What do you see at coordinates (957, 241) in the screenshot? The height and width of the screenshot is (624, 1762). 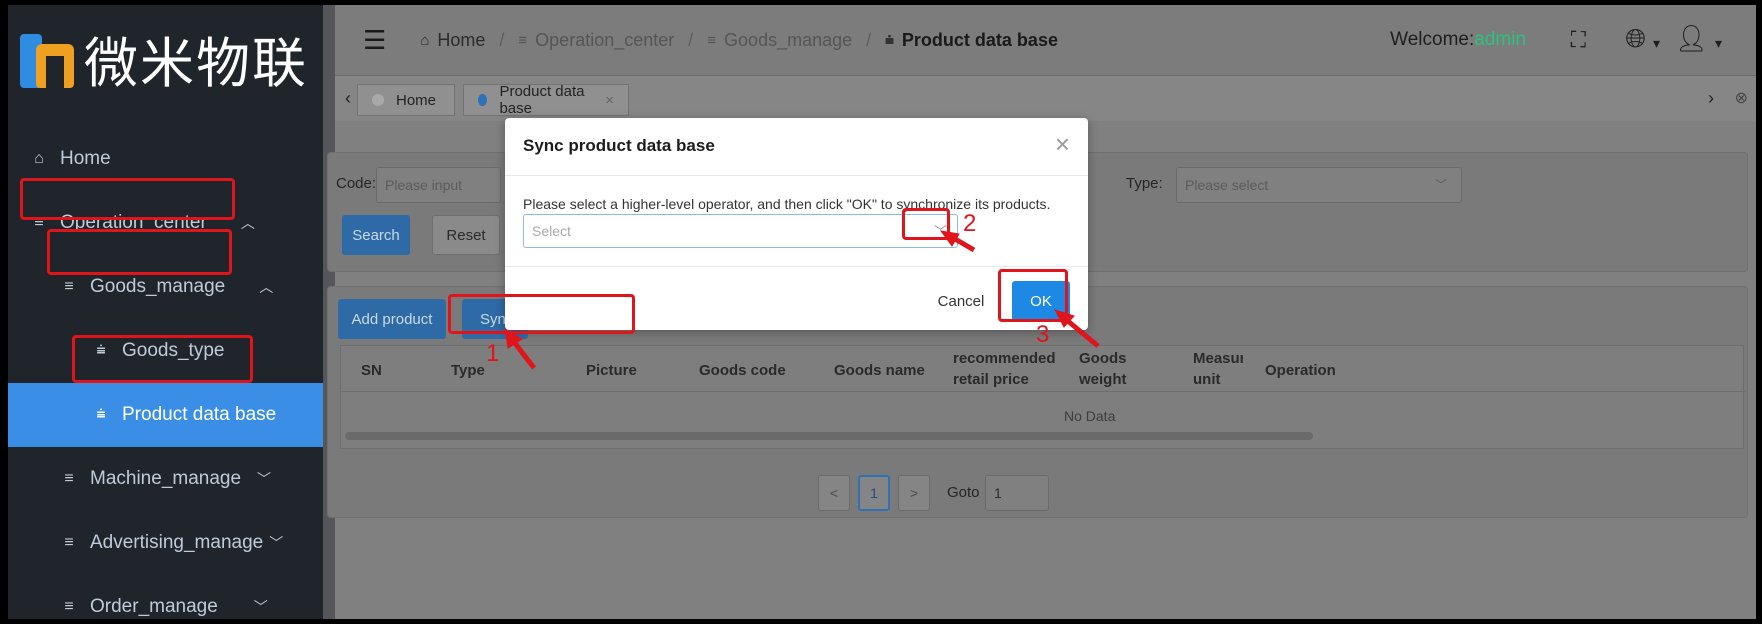 I see `arrow-2-icon` at bounding box center [957, 241].